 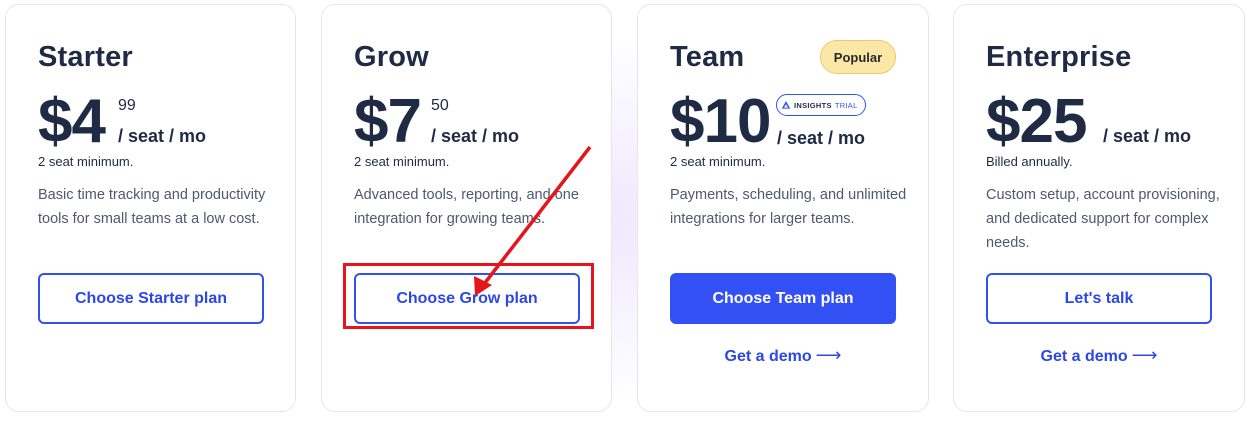 What do you see at coordinates (85, 57) in the screenshot?
I see `plan-name: Starter` at bounding box center [85, 57].